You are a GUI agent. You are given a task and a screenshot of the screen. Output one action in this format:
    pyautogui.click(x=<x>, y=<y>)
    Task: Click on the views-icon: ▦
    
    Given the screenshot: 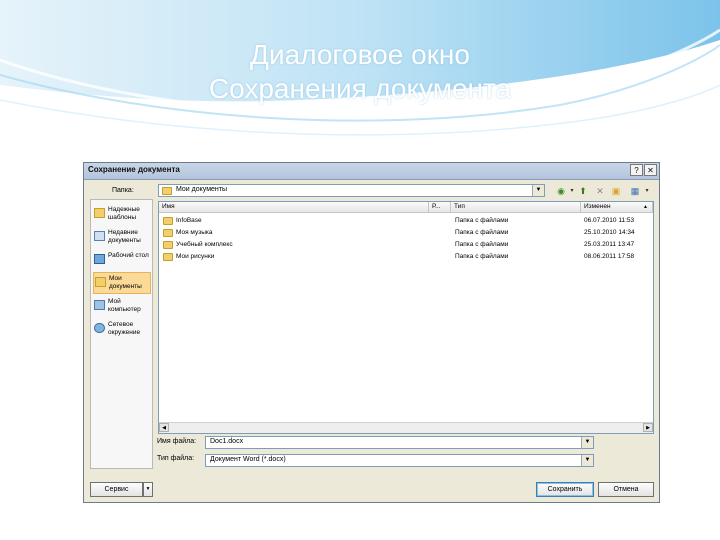 What is the action you would take?
    pyautogui.click(x=635, y=191)
    